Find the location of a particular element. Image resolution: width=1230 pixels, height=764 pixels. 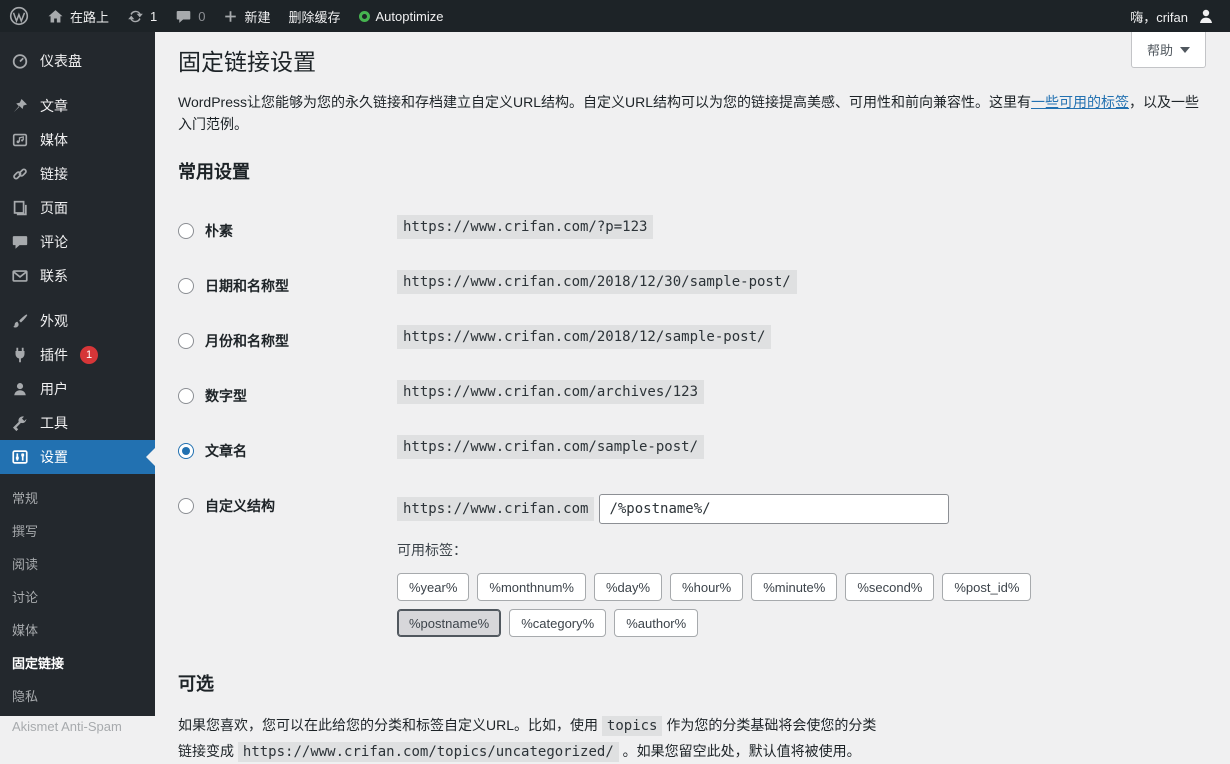

update-count: 1 is located at coordinates (154, 16).